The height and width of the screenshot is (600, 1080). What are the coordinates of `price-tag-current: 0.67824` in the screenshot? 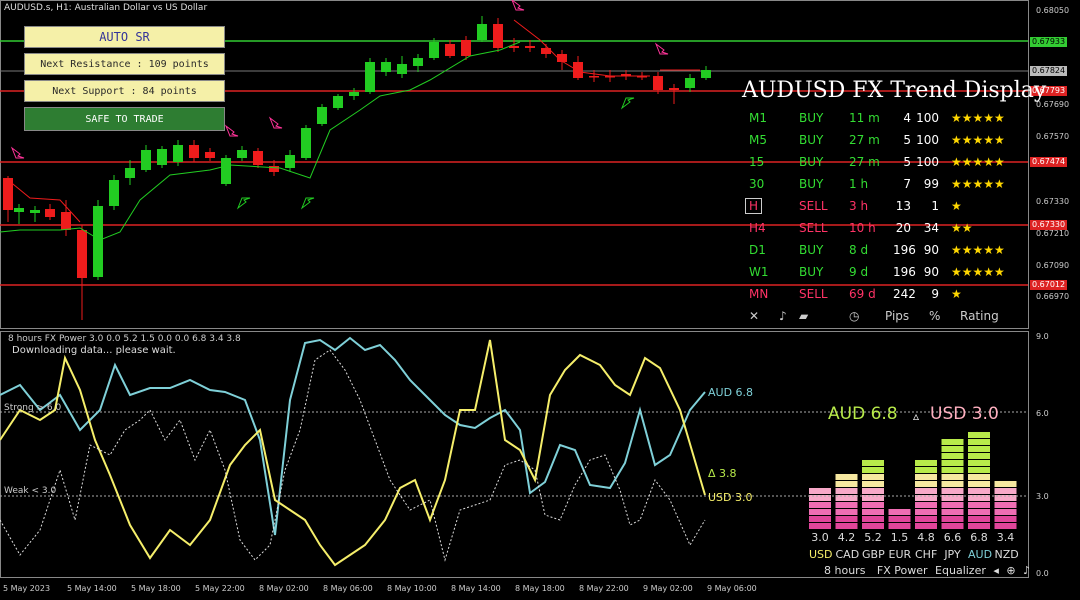 It's located at (1049, 71).